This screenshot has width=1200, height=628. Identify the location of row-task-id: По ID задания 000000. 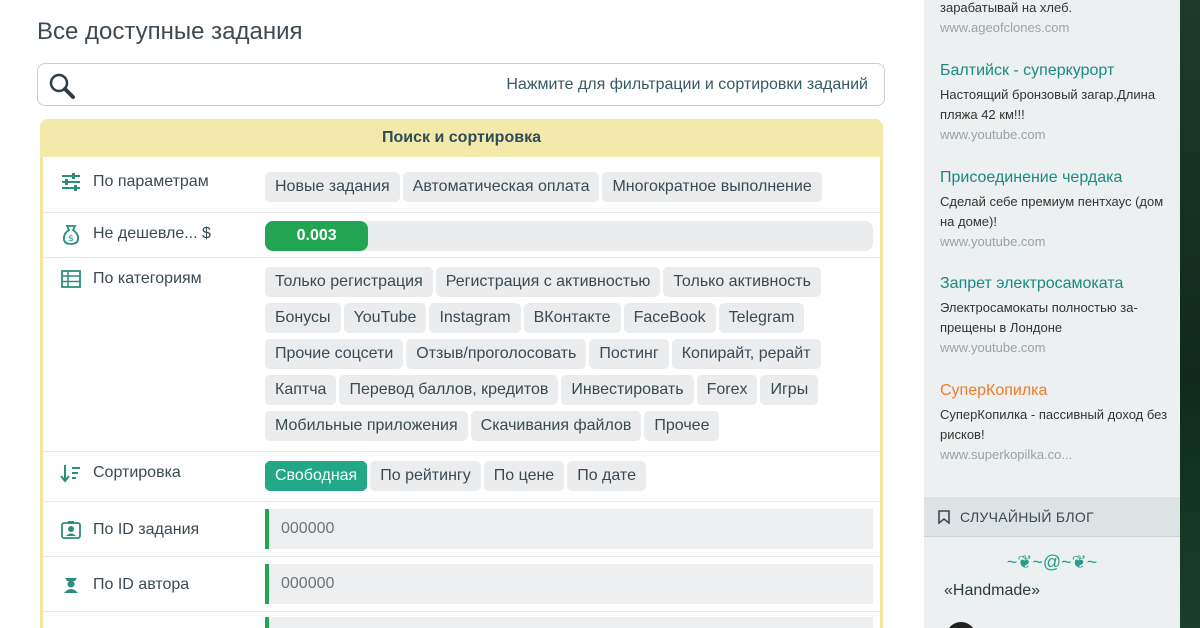
(461, 529).